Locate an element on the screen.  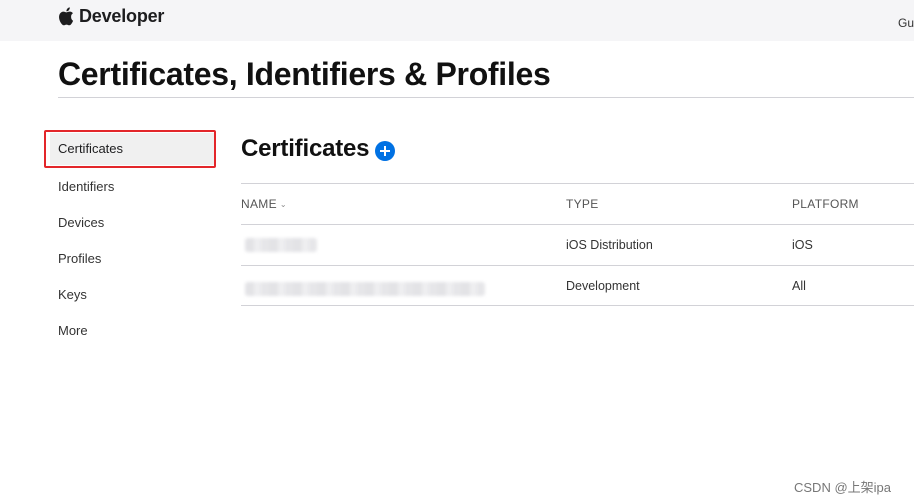
column-header-name: NAME ⌄ is located at coordinates (264, 204).